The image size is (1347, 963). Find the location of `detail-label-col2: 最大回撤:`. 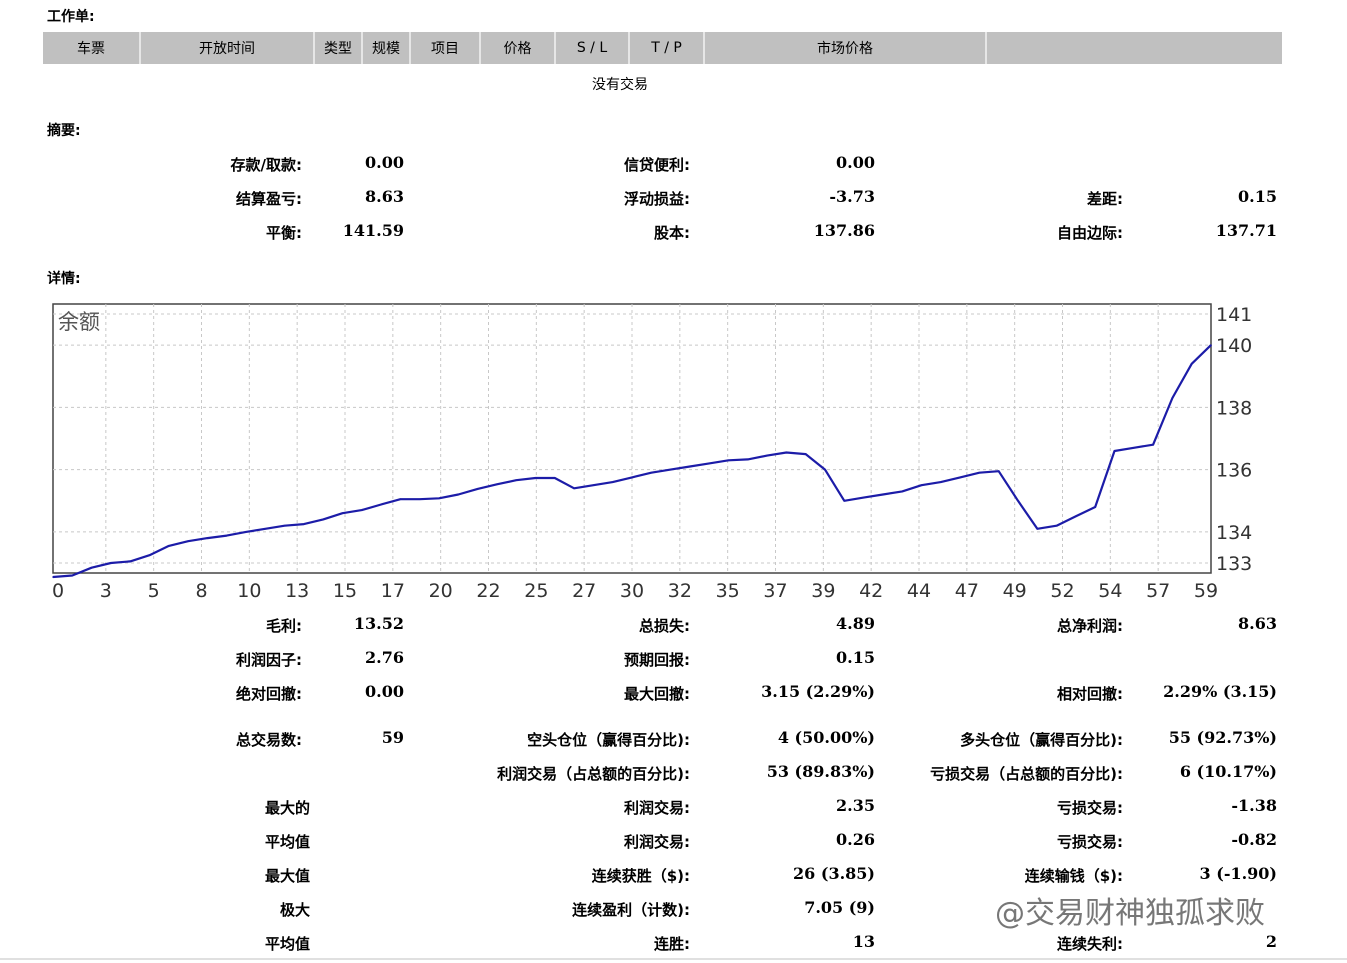

detail-label-col2: 最大回撤: is located at coordinates (657, 694).